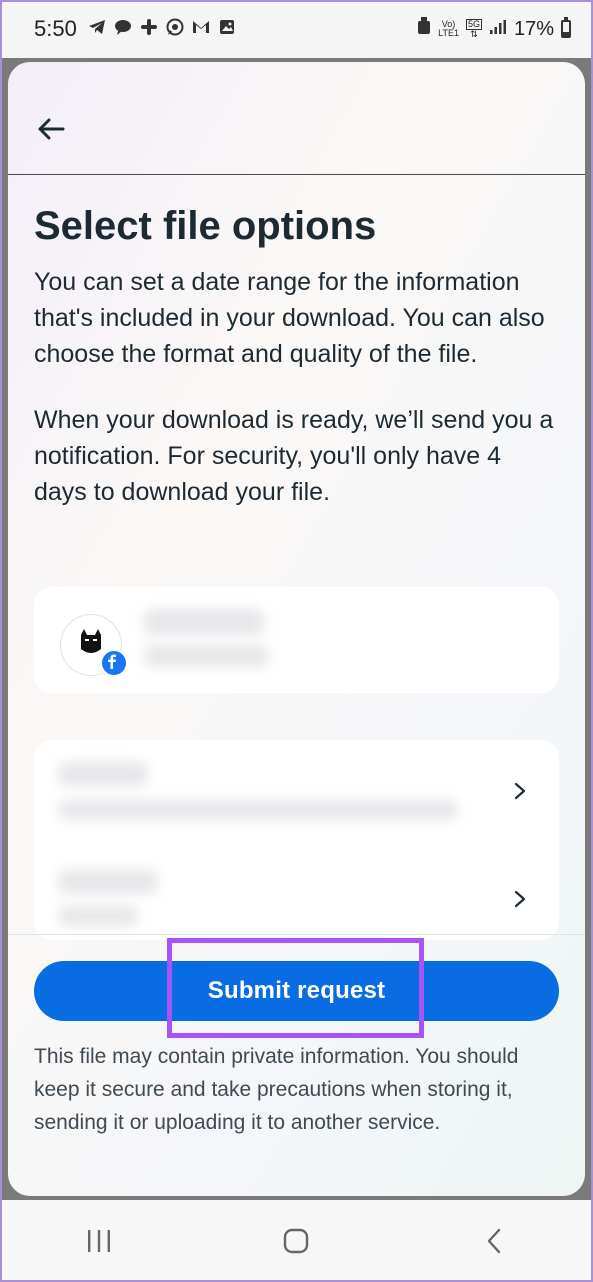 This screenshot has height=1282, width=593. I want to click on arrow-left-icon, so click(51, 129).